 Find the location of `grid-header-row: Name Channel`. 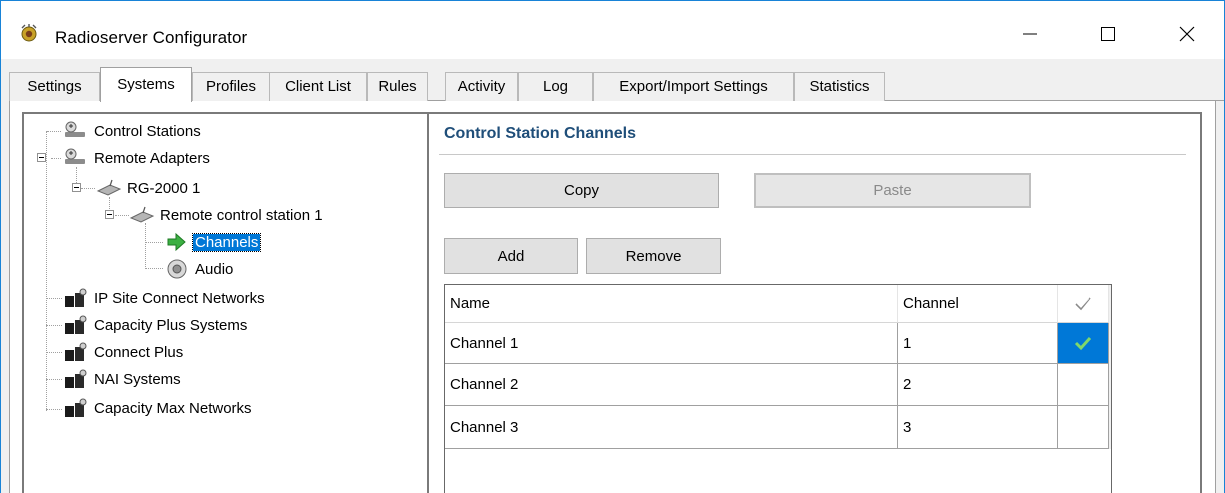

grid-header-row: Name Channel is located at coordinates (778, 304).